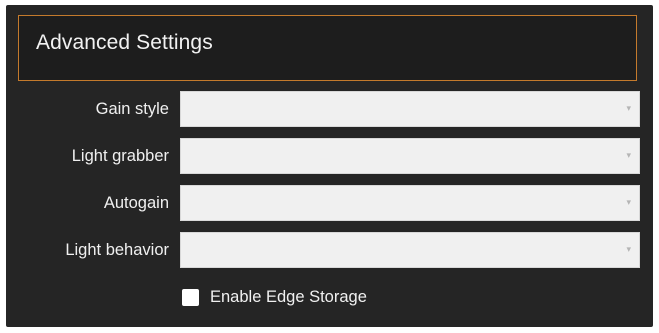 This screenshot has height=333, width=659. What do you see at coordinates (120, 156) in the screenshot?
I see `light-grabber-label: Light grabber` at bounding box center [120, 156].